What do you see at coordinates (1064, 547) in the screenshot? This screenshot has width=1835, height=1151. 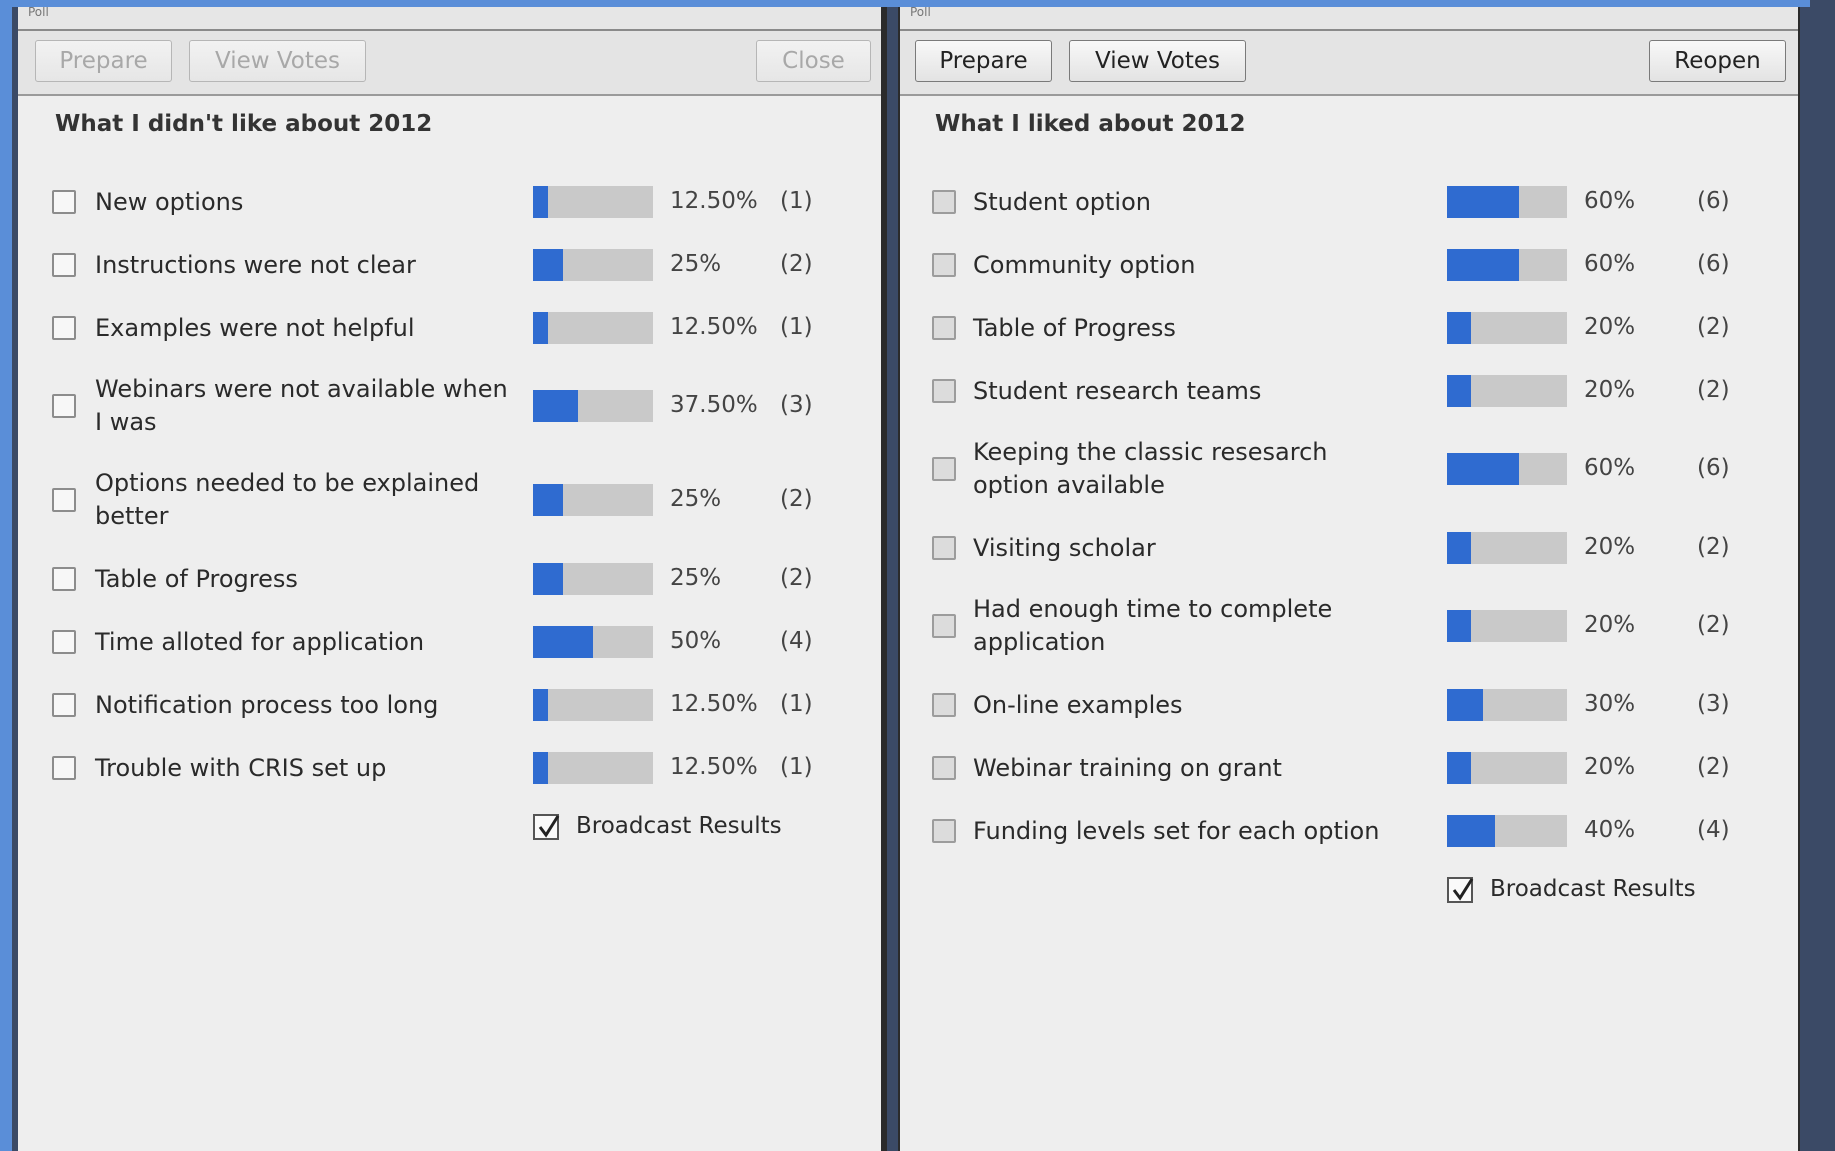 I see `answer-label: Visiting scholar` at bounding box center [1064, 547].